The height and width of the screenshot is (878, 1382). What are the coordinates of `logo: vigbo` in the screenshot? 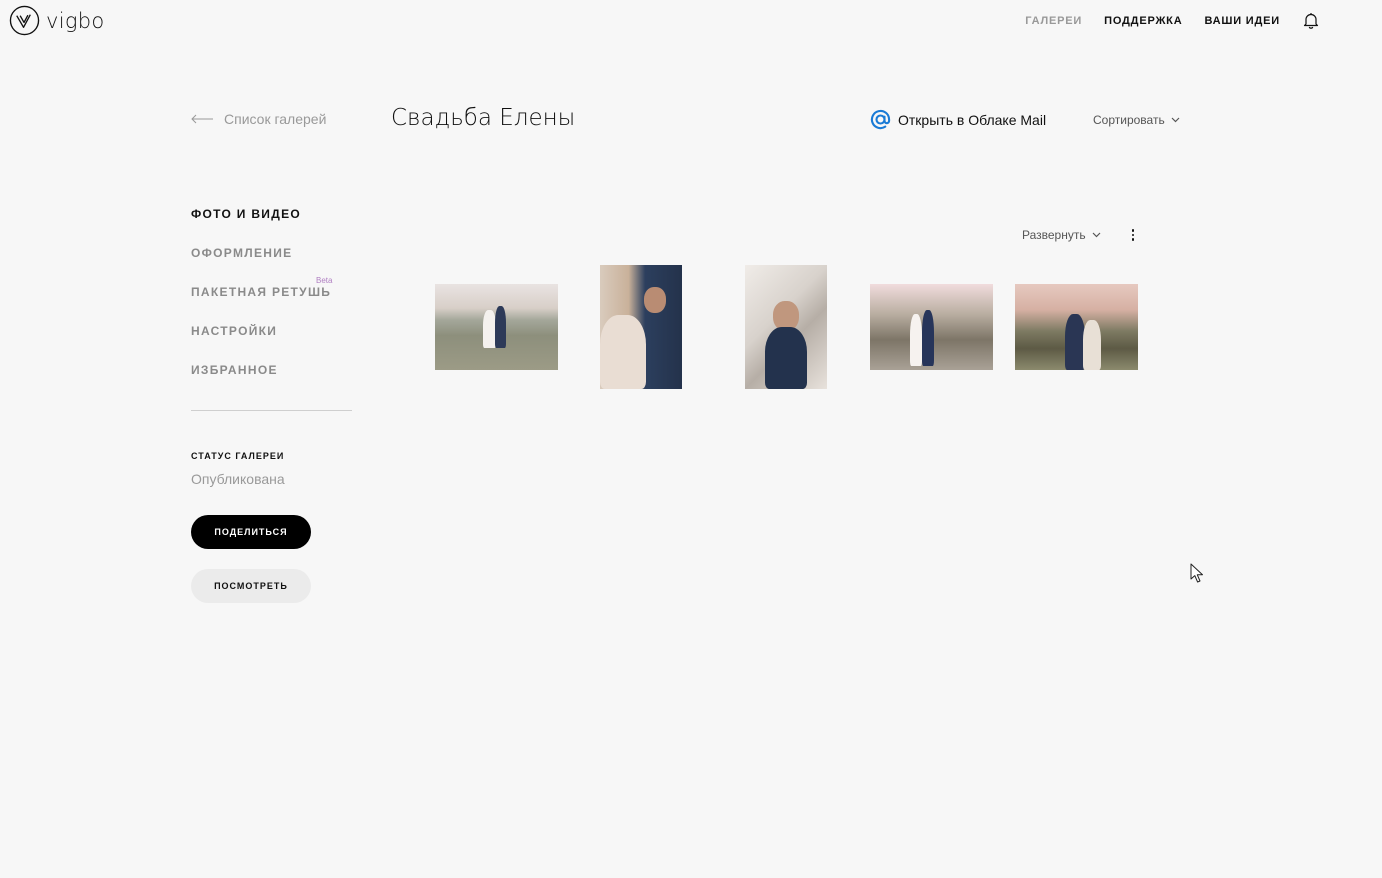 It's located at (57, 20).